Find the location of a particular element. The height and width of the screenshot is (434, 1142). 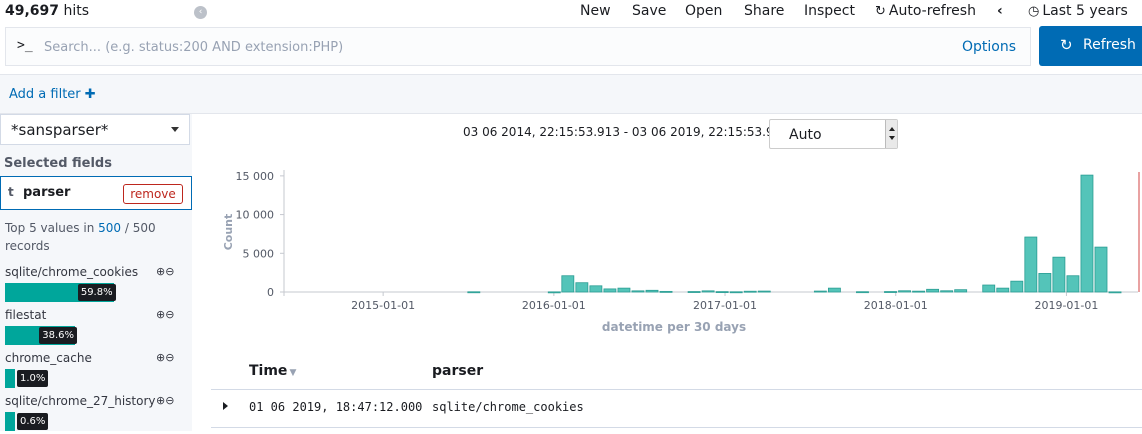

x-tick-label: 2017-01-01 is located at coordinates (725, 305).